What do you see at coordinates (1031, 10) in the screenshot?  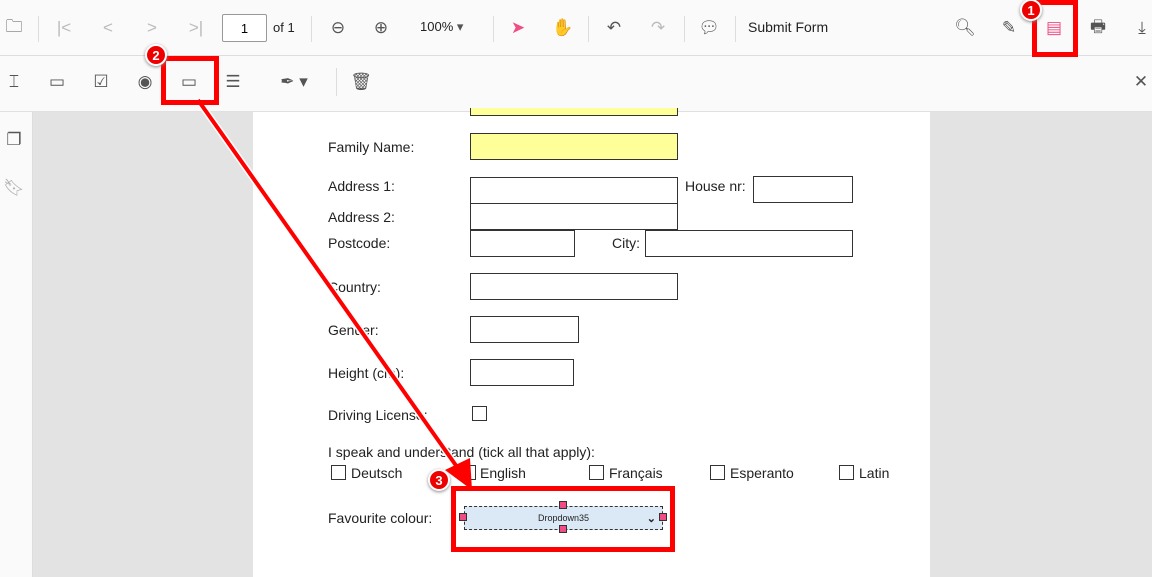 I see `badge-1: 1` at bounding box center [1031, 10].